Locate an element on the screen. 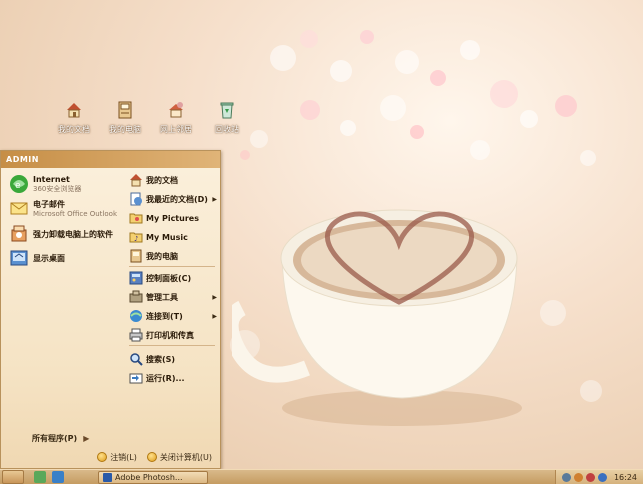  my-documents-icon is located at coordinates (136, 180).